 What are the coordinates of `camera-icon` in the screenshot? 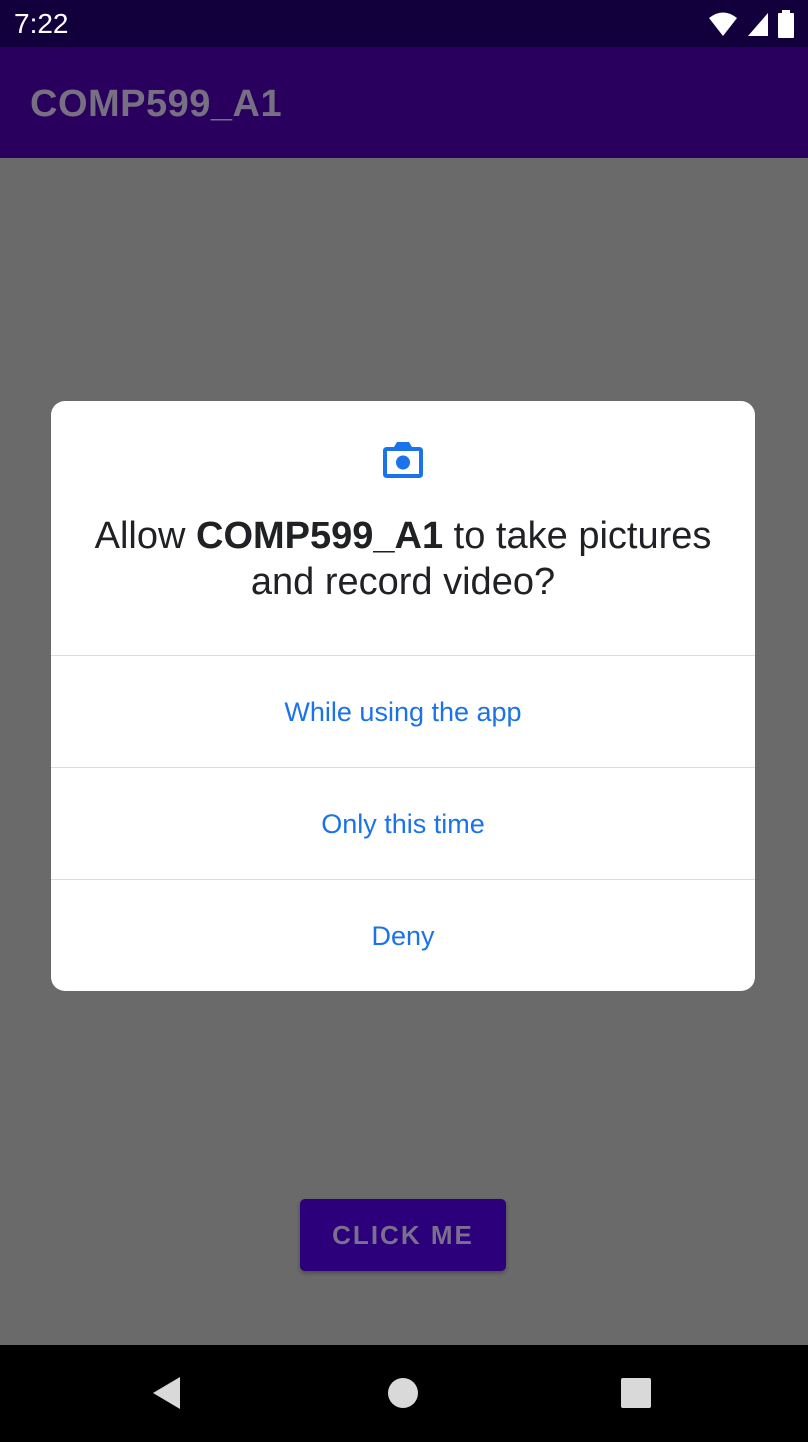 It's located at (403, 460).